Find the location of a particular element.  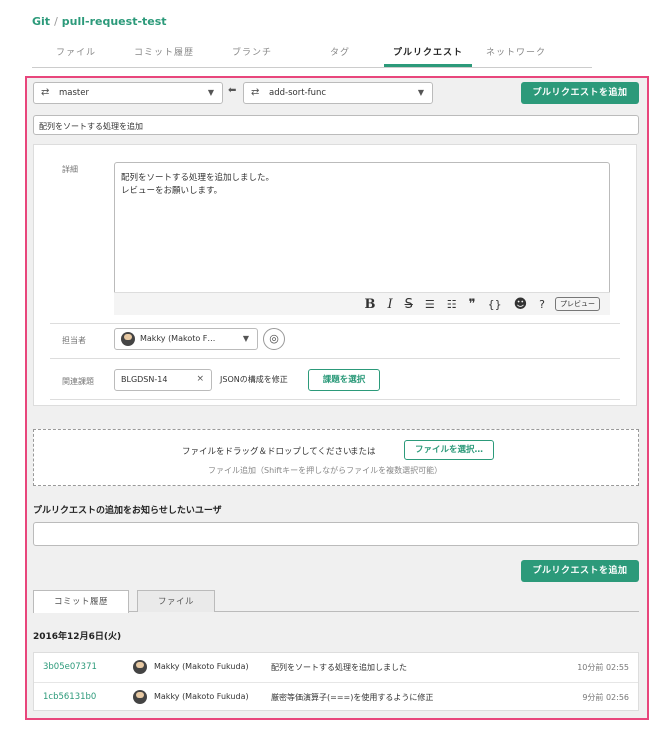

subtab-commit-history: コミット履歴 is located at coordinates (81, 601).